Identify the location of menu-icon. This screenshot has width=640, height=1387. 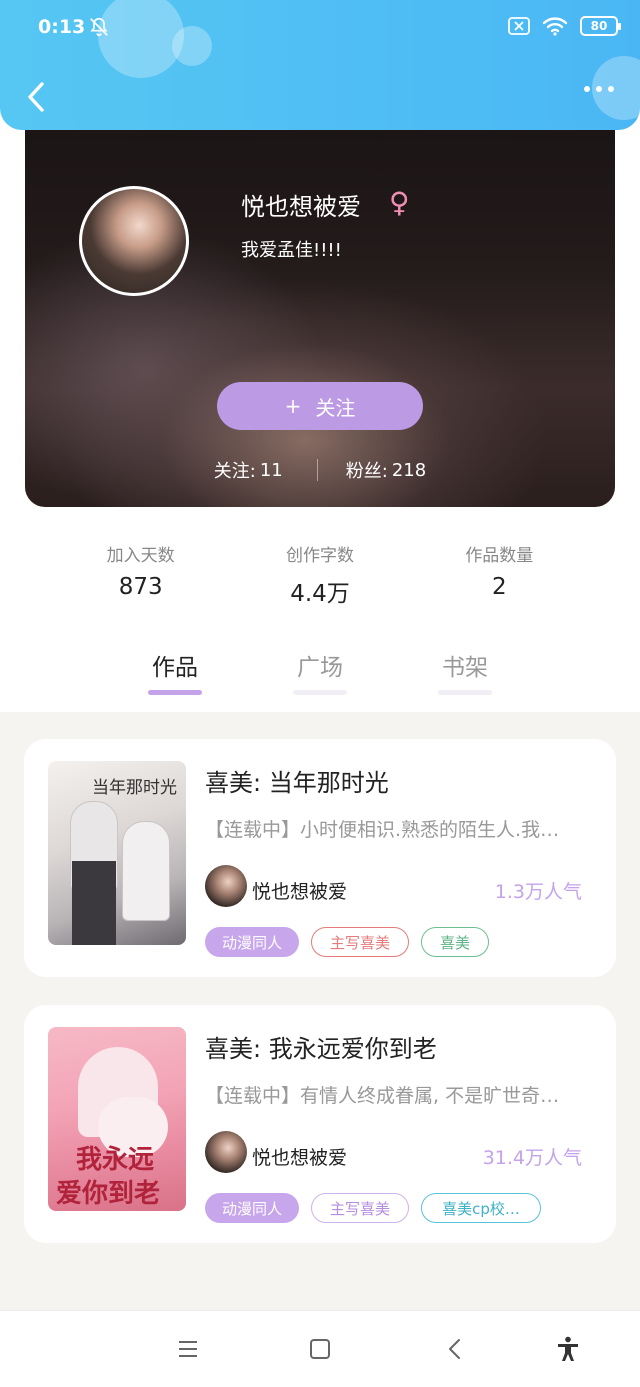
(188, 1349).